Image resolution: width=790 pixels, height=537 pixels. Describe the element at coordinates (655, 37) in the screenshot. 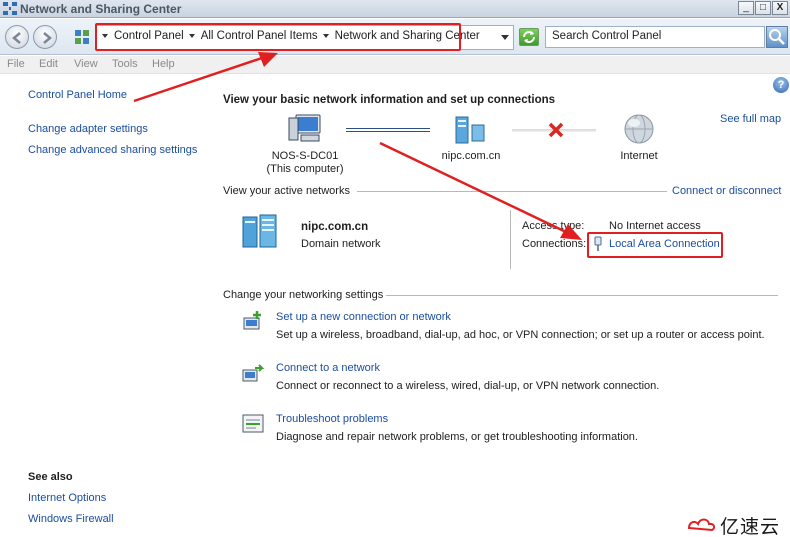

I see `search-input: Search Control Panel` at that location.